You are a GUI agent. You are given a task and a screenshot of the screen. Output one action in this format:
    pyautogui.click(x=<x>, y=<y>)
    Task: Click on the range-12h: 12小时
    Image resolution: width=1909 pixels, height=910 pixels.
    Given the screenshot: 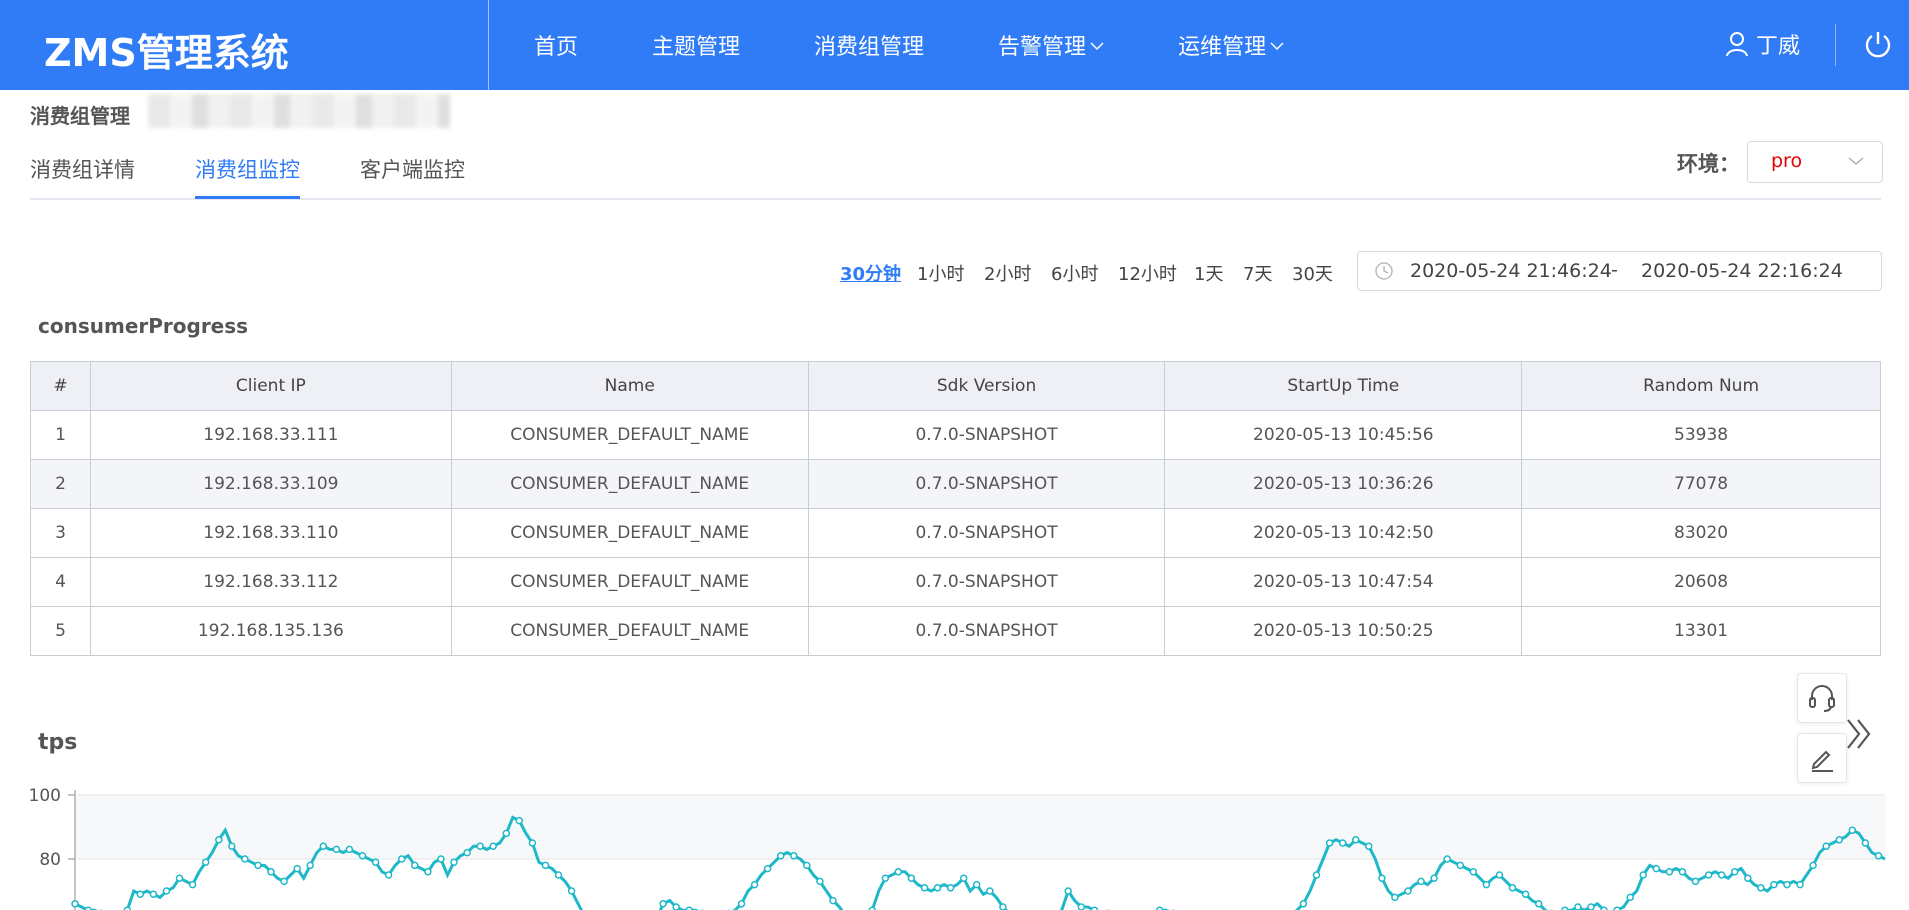 What is the action you would take?
    pyautogui.click(x=1147, y=273)
    